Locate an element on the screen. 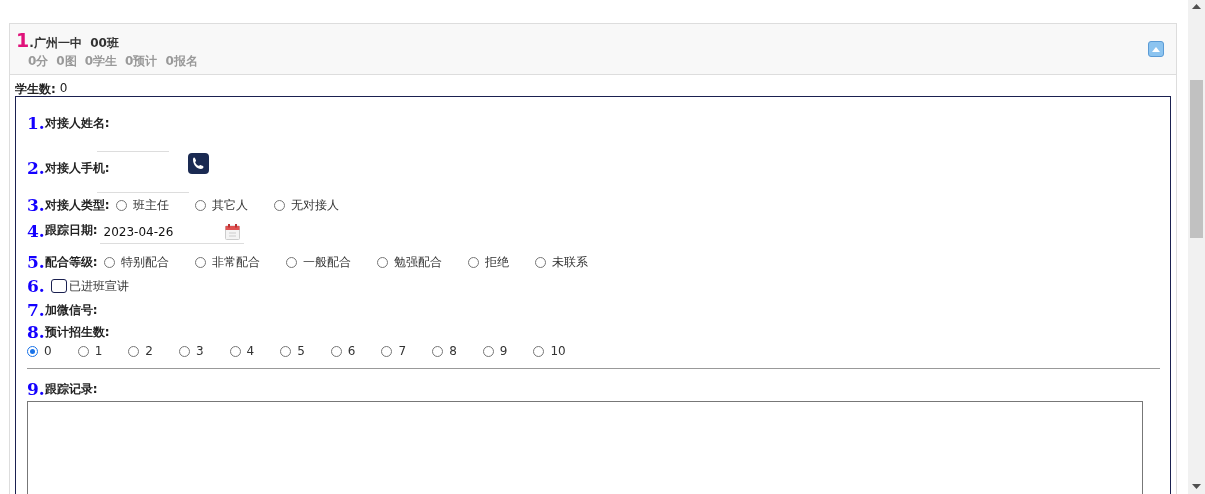 Image resolution: width=1205 pixels, height=494 pixels. option-label: 1 is located at coordinates (98, 351).